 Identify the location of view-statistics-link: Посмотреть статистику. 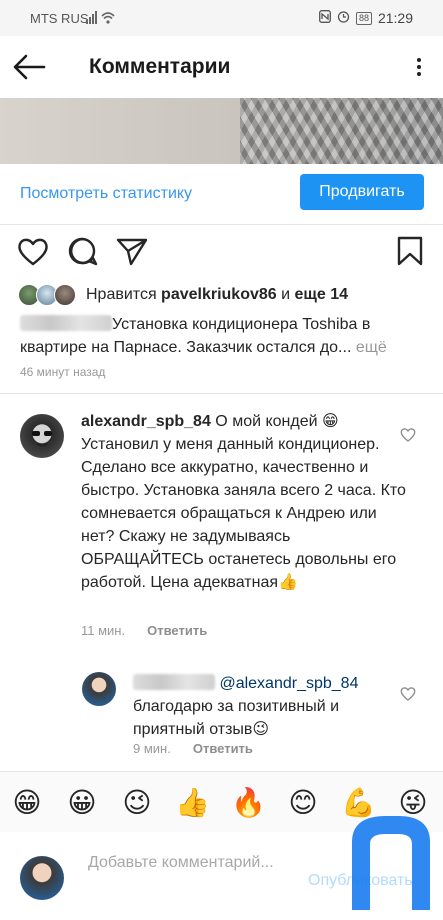
(106, 194).